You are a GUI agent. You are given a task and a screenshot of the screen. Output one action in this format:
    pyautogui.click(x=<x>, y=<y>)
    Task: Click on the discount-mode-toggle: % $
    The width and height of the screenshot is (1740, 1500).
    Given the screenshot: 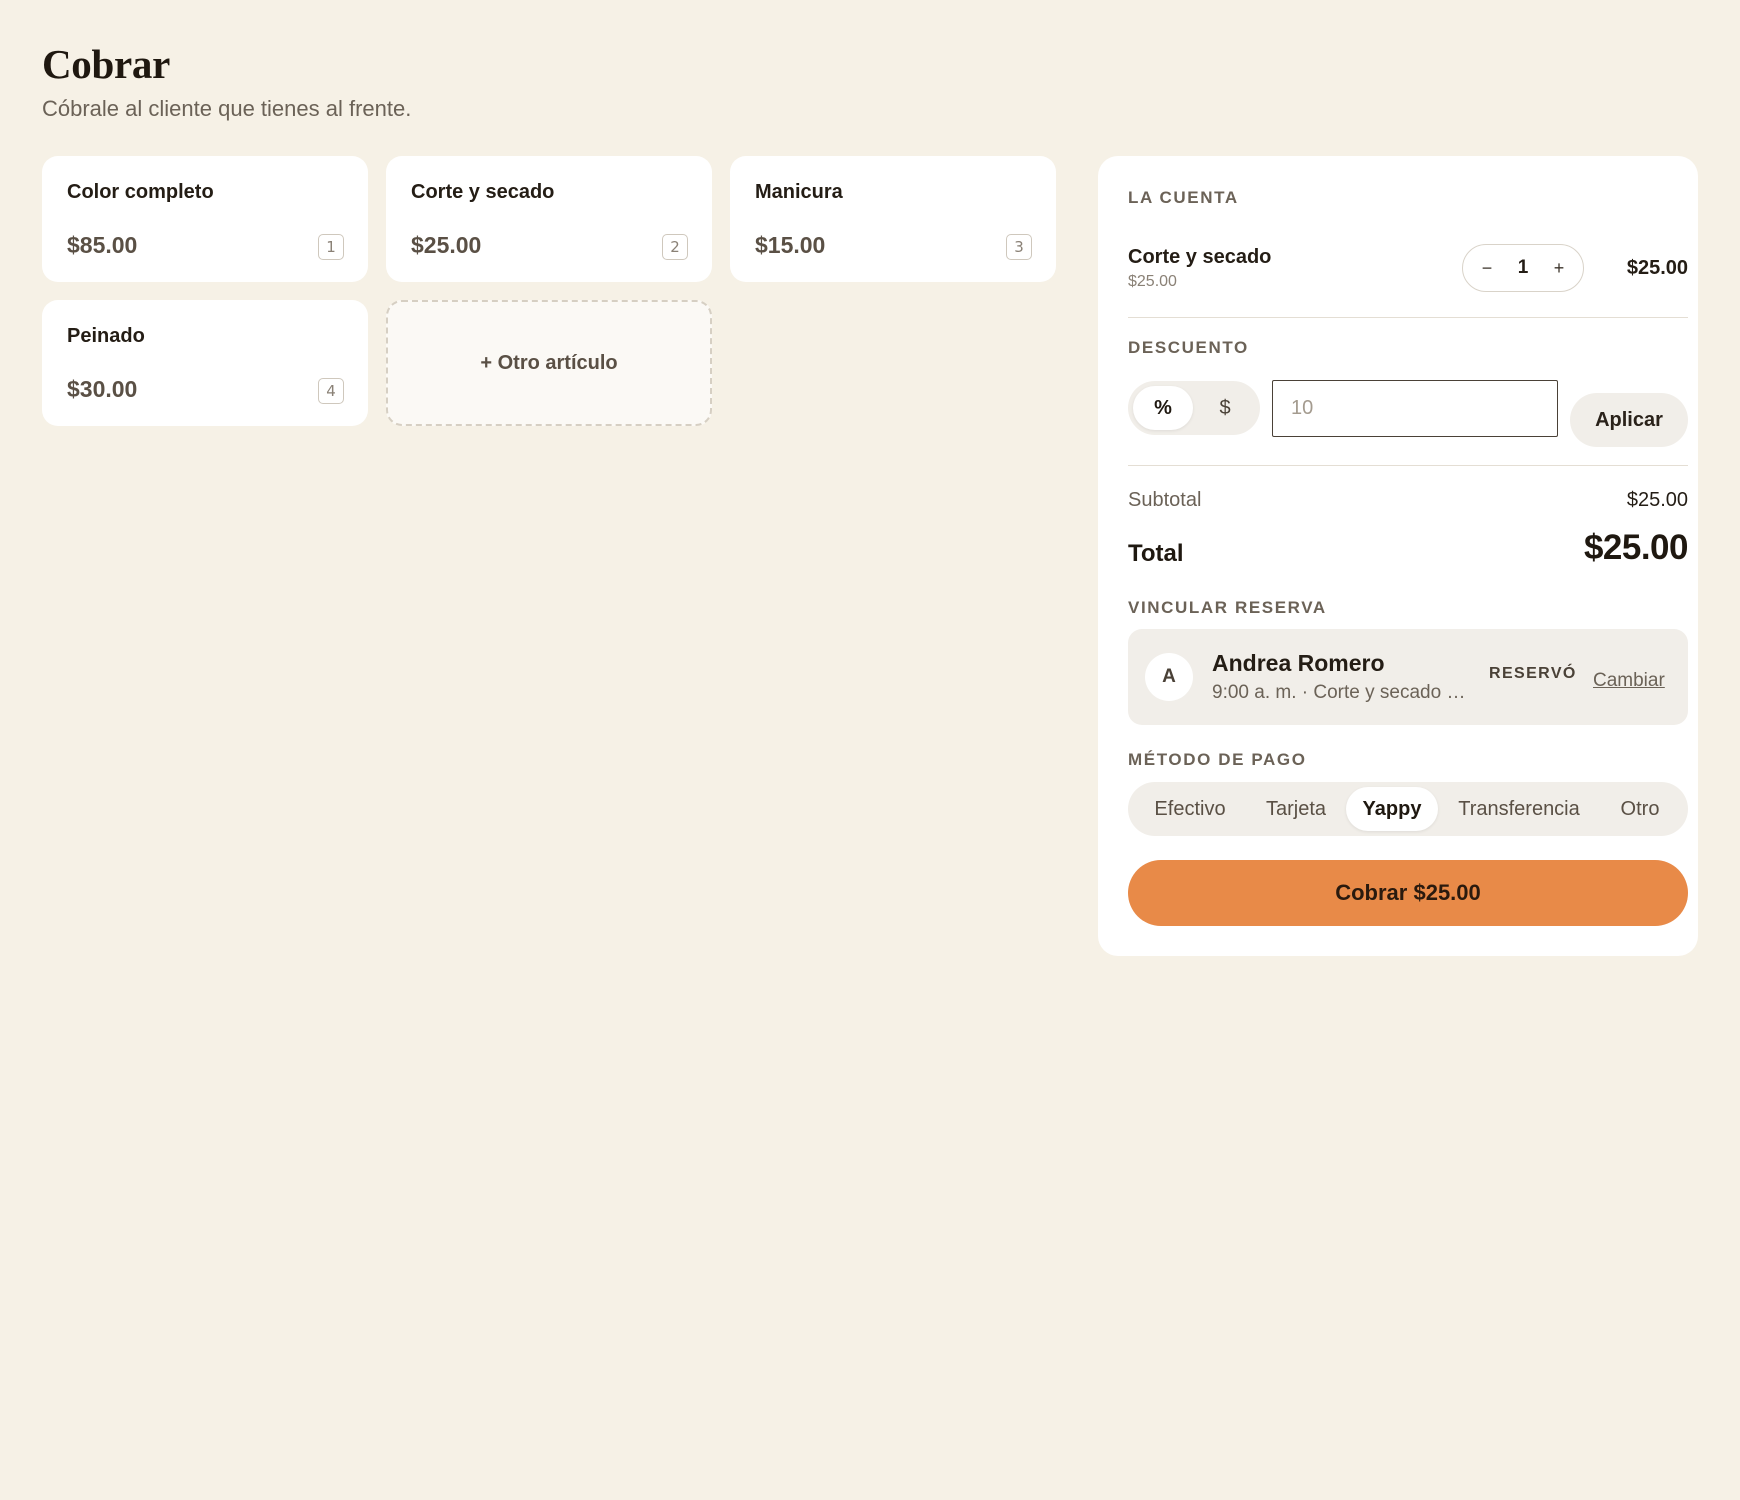 What is the action you would take?
    pyautogui.click(x=1194, y=408)
    